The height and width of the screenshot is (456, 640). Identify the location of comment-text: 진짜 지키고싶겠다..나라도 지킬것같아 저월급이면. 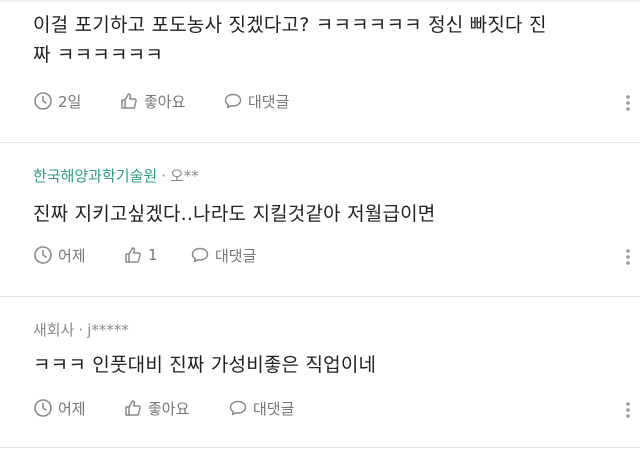
(320, 214).